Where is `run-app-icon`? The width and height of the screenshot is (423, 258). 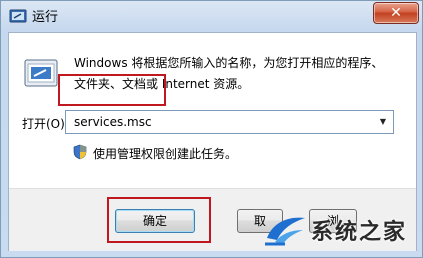
run-app-icon is located at coordinates (18, 16).